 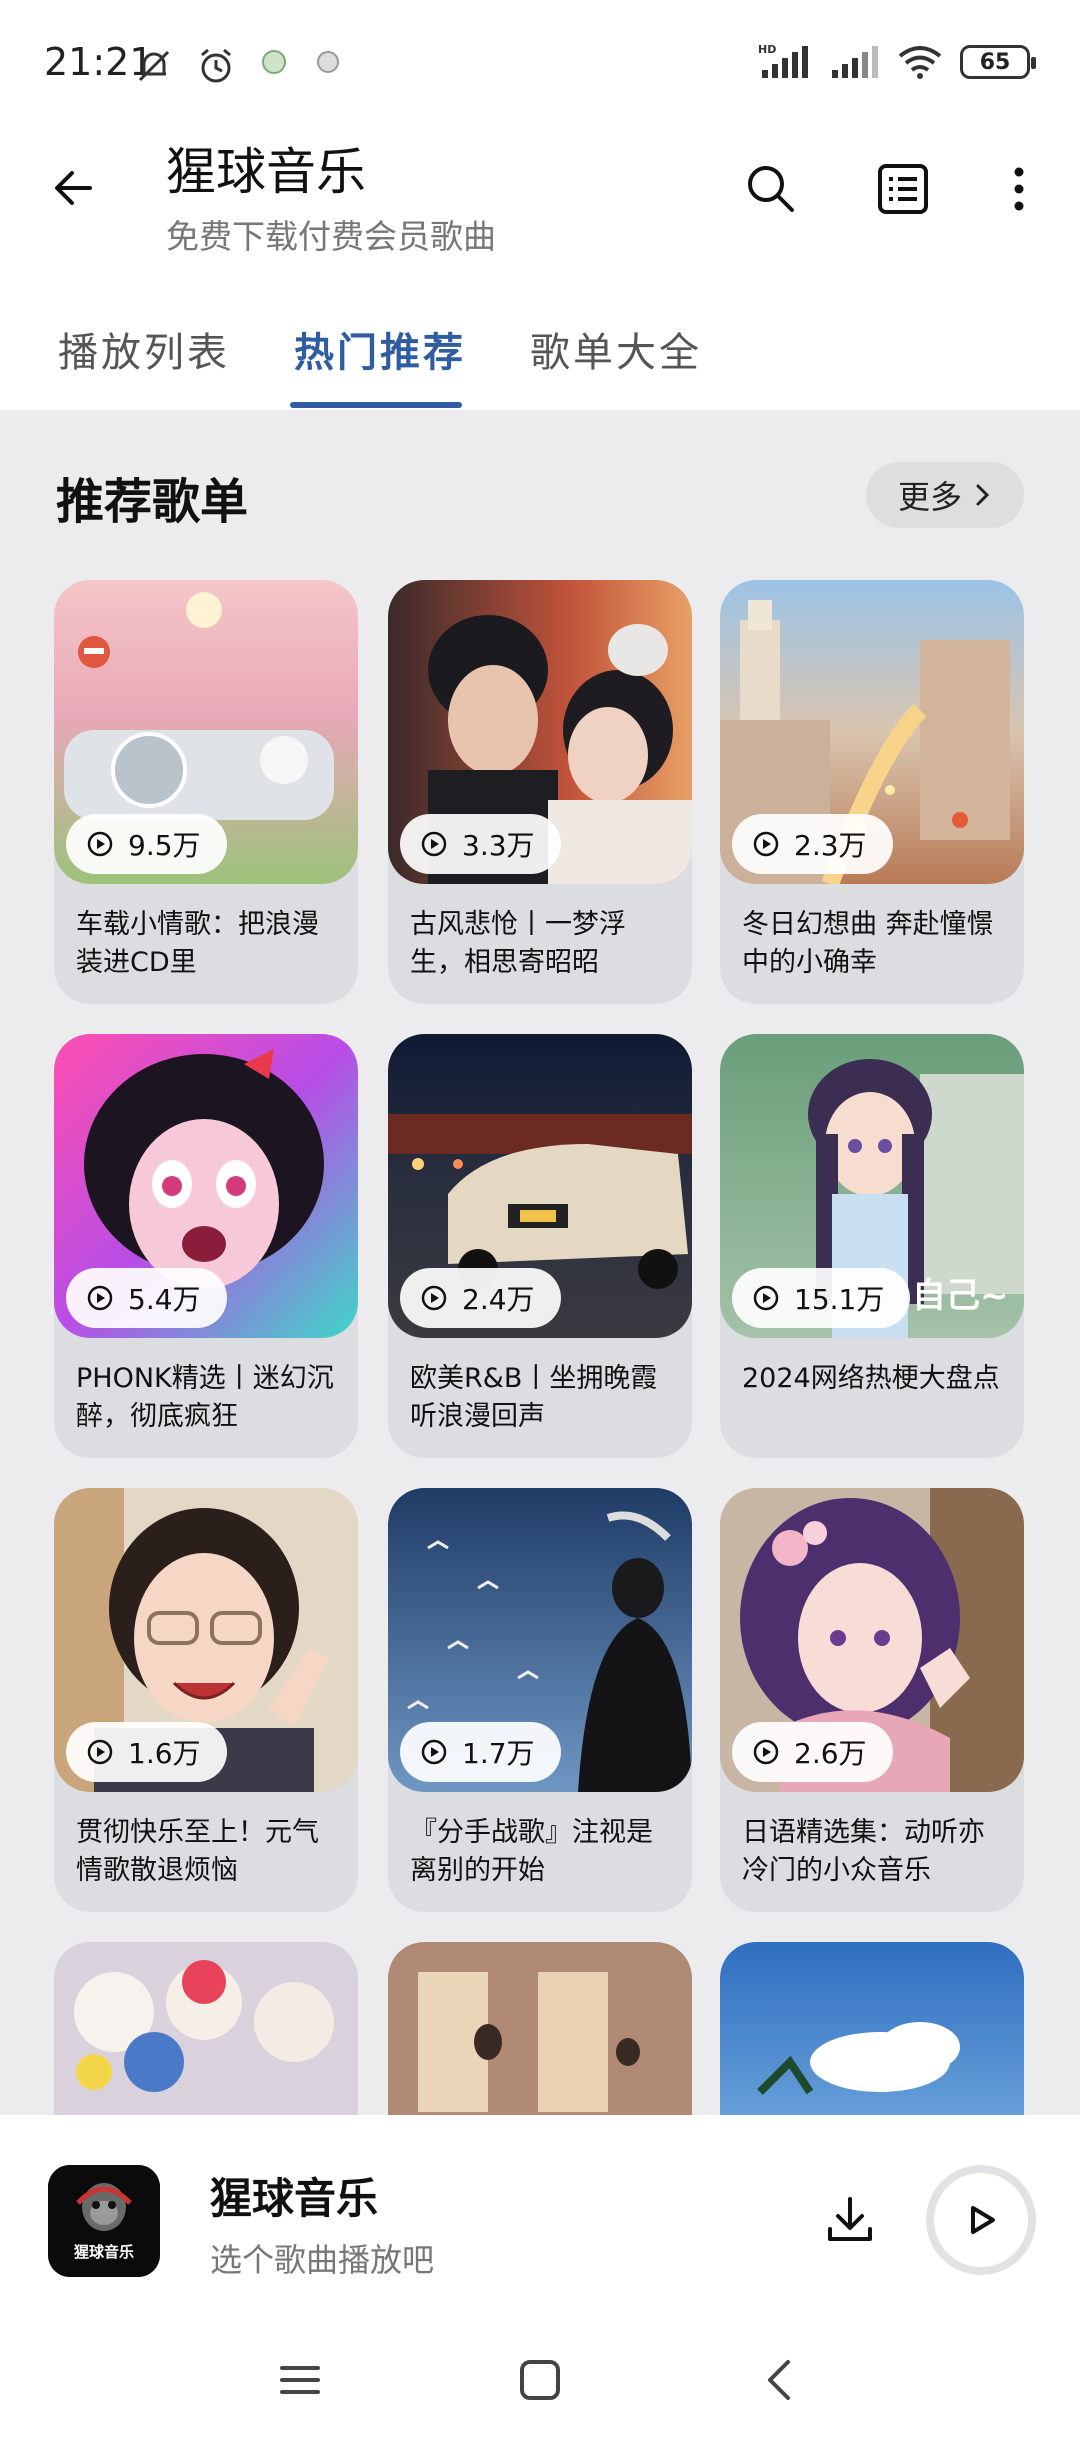 I want to click on play-icon, so click(x=983, y=2220).